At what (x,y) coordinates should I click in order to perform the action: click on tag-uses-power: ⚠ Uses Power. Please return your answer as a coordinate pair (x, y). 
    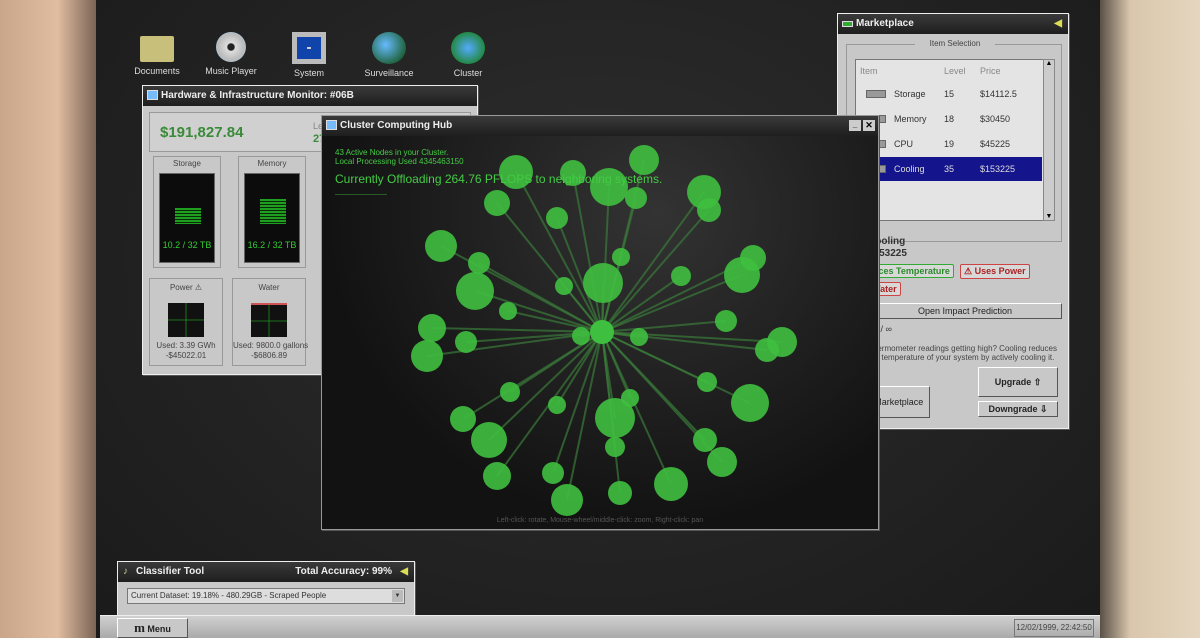
    Looking at the image, I should click on (995, 271).